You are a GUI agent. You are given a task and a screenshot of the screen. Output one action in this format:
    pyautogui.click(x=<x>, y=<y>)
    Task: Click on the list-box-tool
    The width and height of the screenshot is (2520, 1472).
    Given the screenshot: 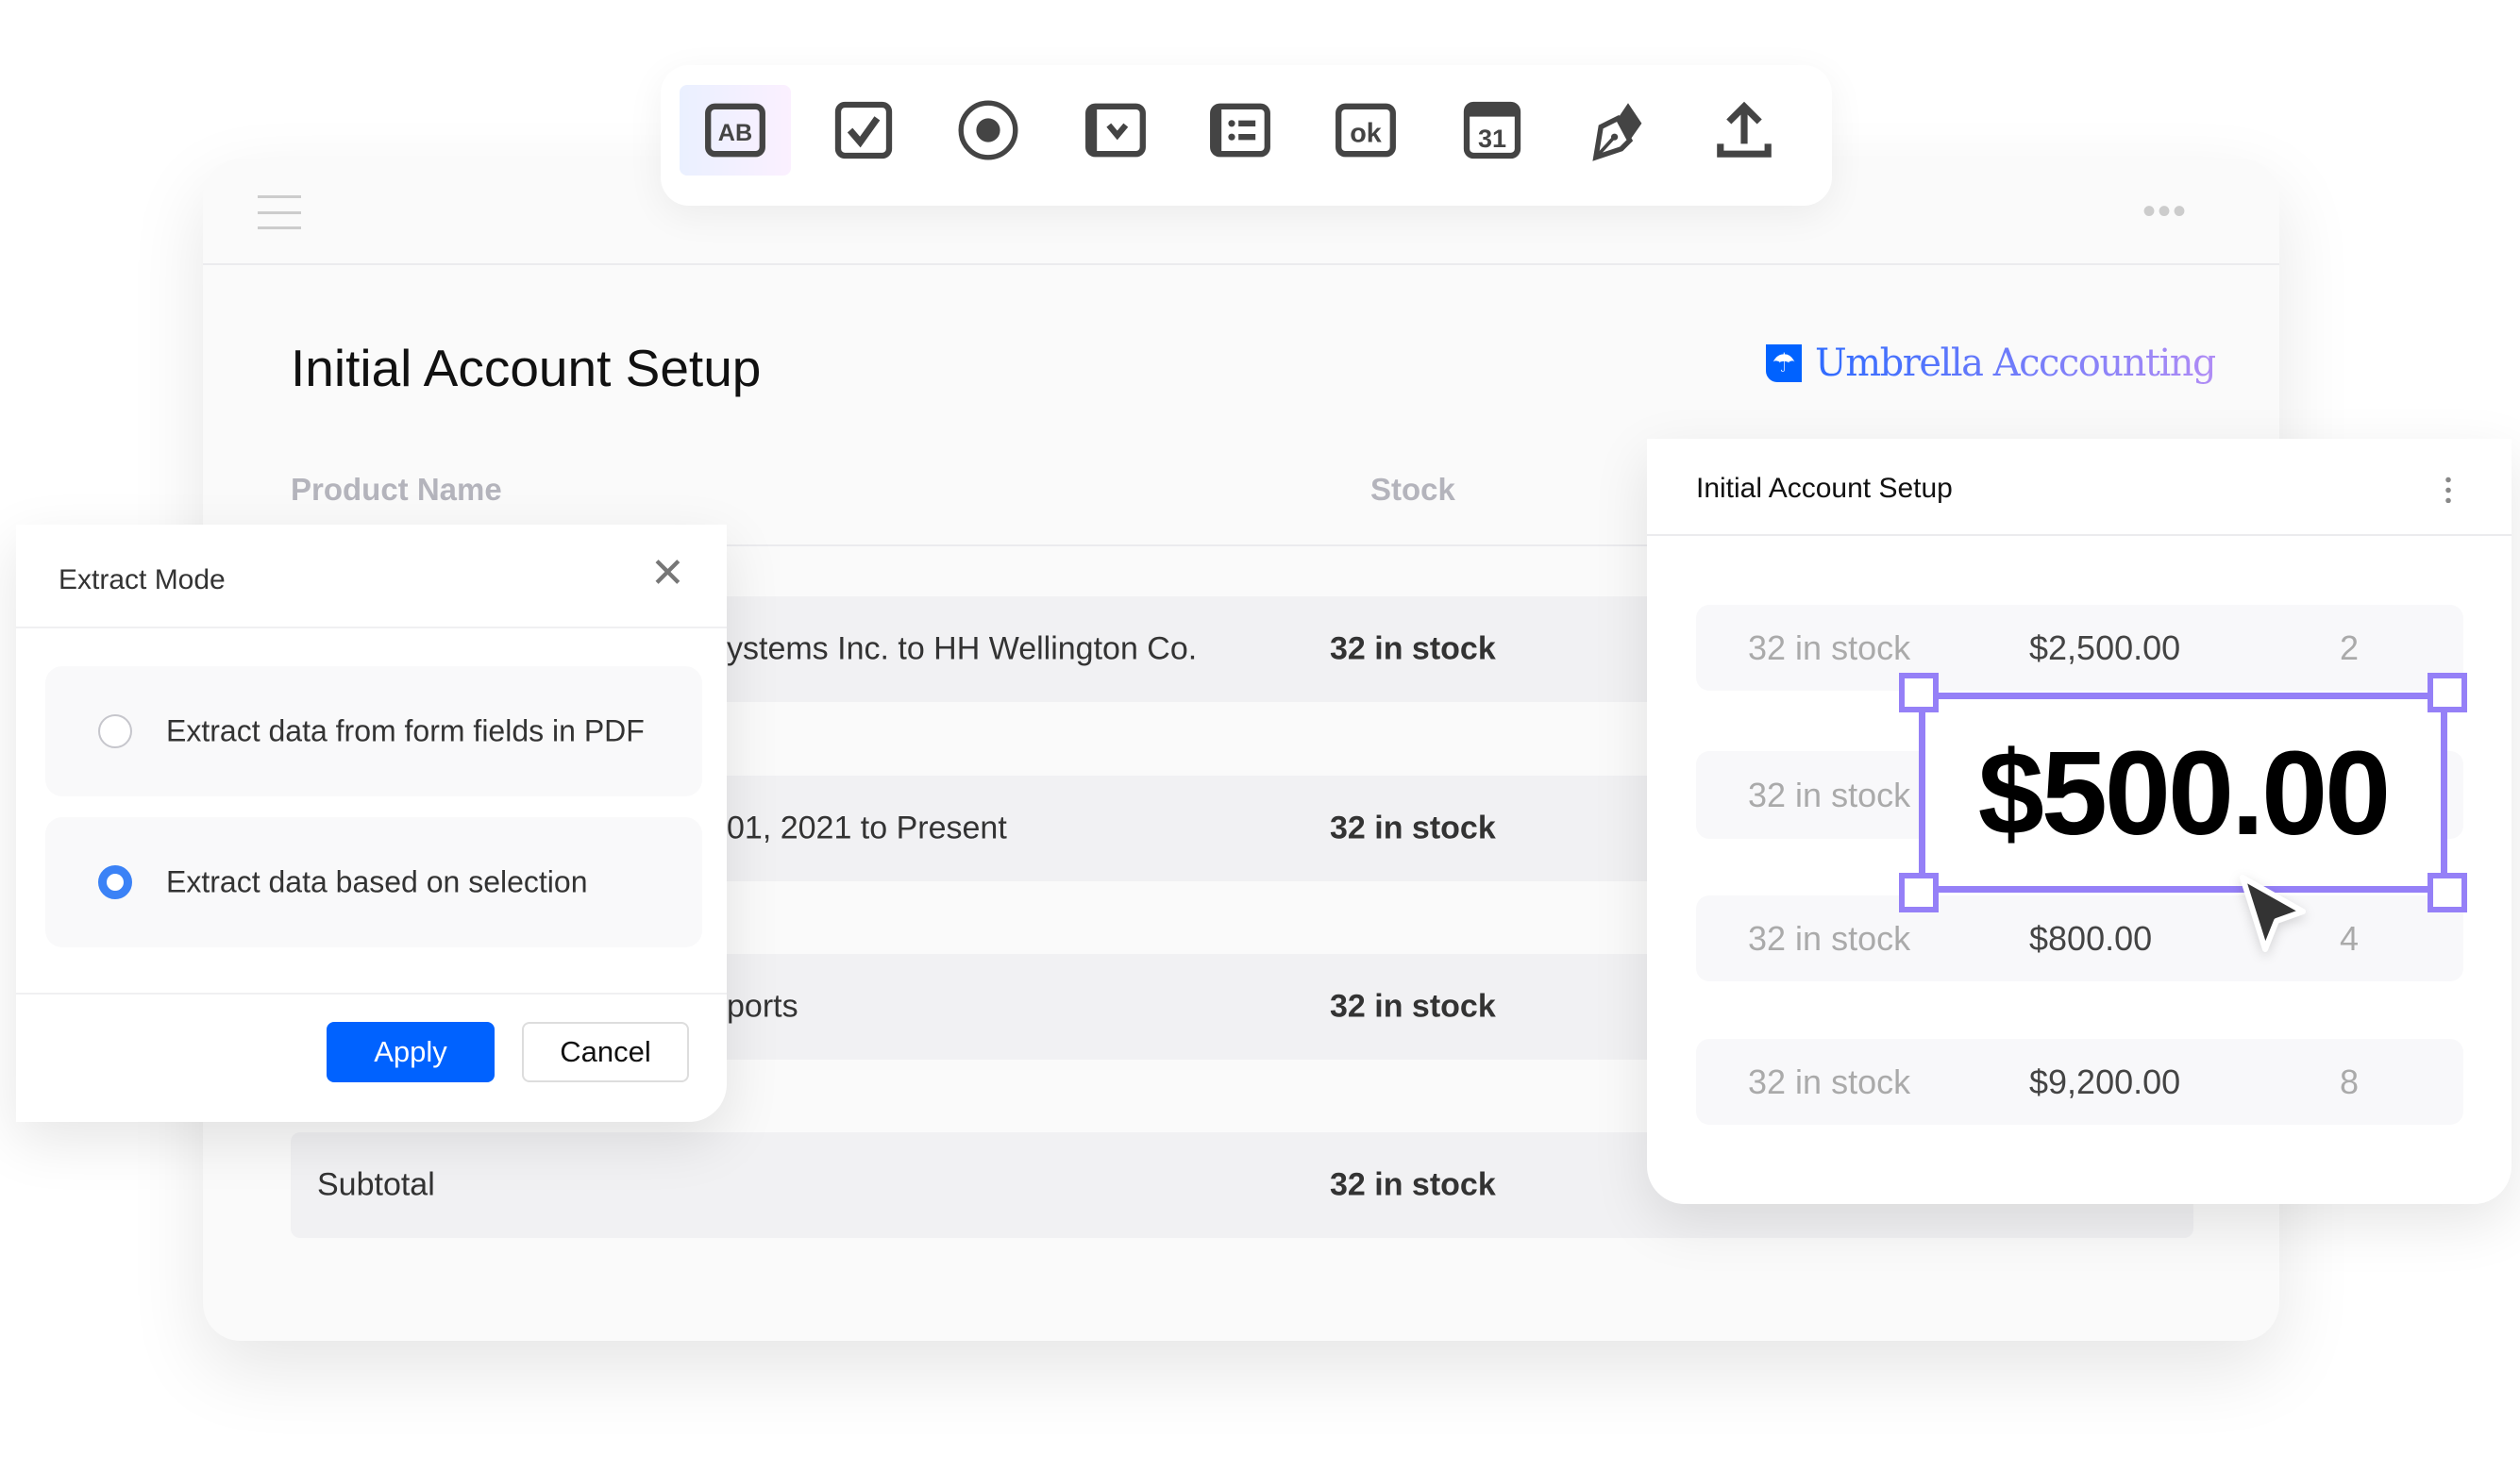 What is the action you would take?
    pyautogui.click(x=1240, y=130)
    